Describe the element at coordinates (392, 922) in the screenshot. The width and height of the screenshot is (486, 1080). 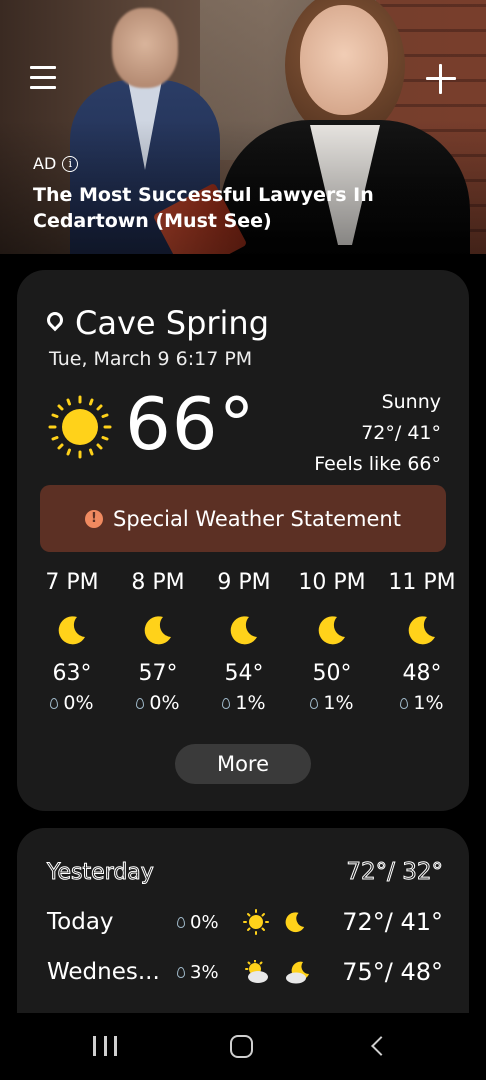
I see `day-high-low: 72°/ 41°` at that location.